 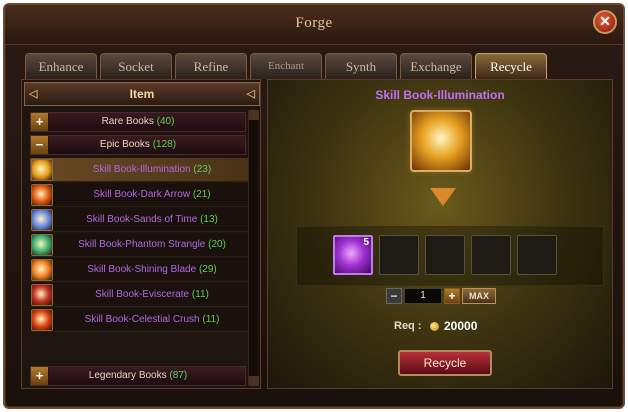 What do you see at coordinates (408, 326) in the screenshot?
I see `requirement-label: Req :` at bounding box center [408, 326].